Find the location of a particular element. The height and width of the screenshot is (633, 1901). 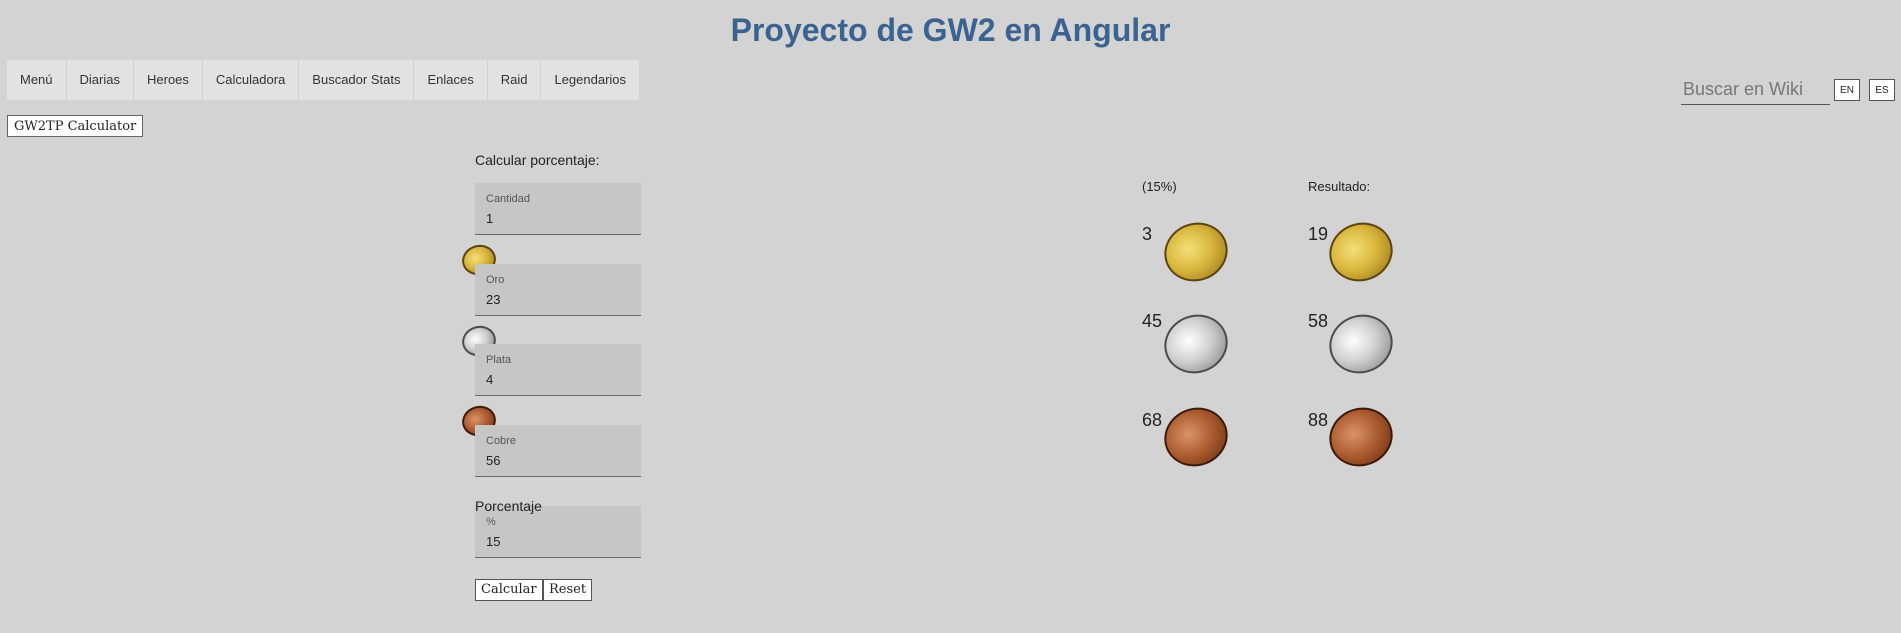

wiki-search-input is located at coordinates (1755, 89).